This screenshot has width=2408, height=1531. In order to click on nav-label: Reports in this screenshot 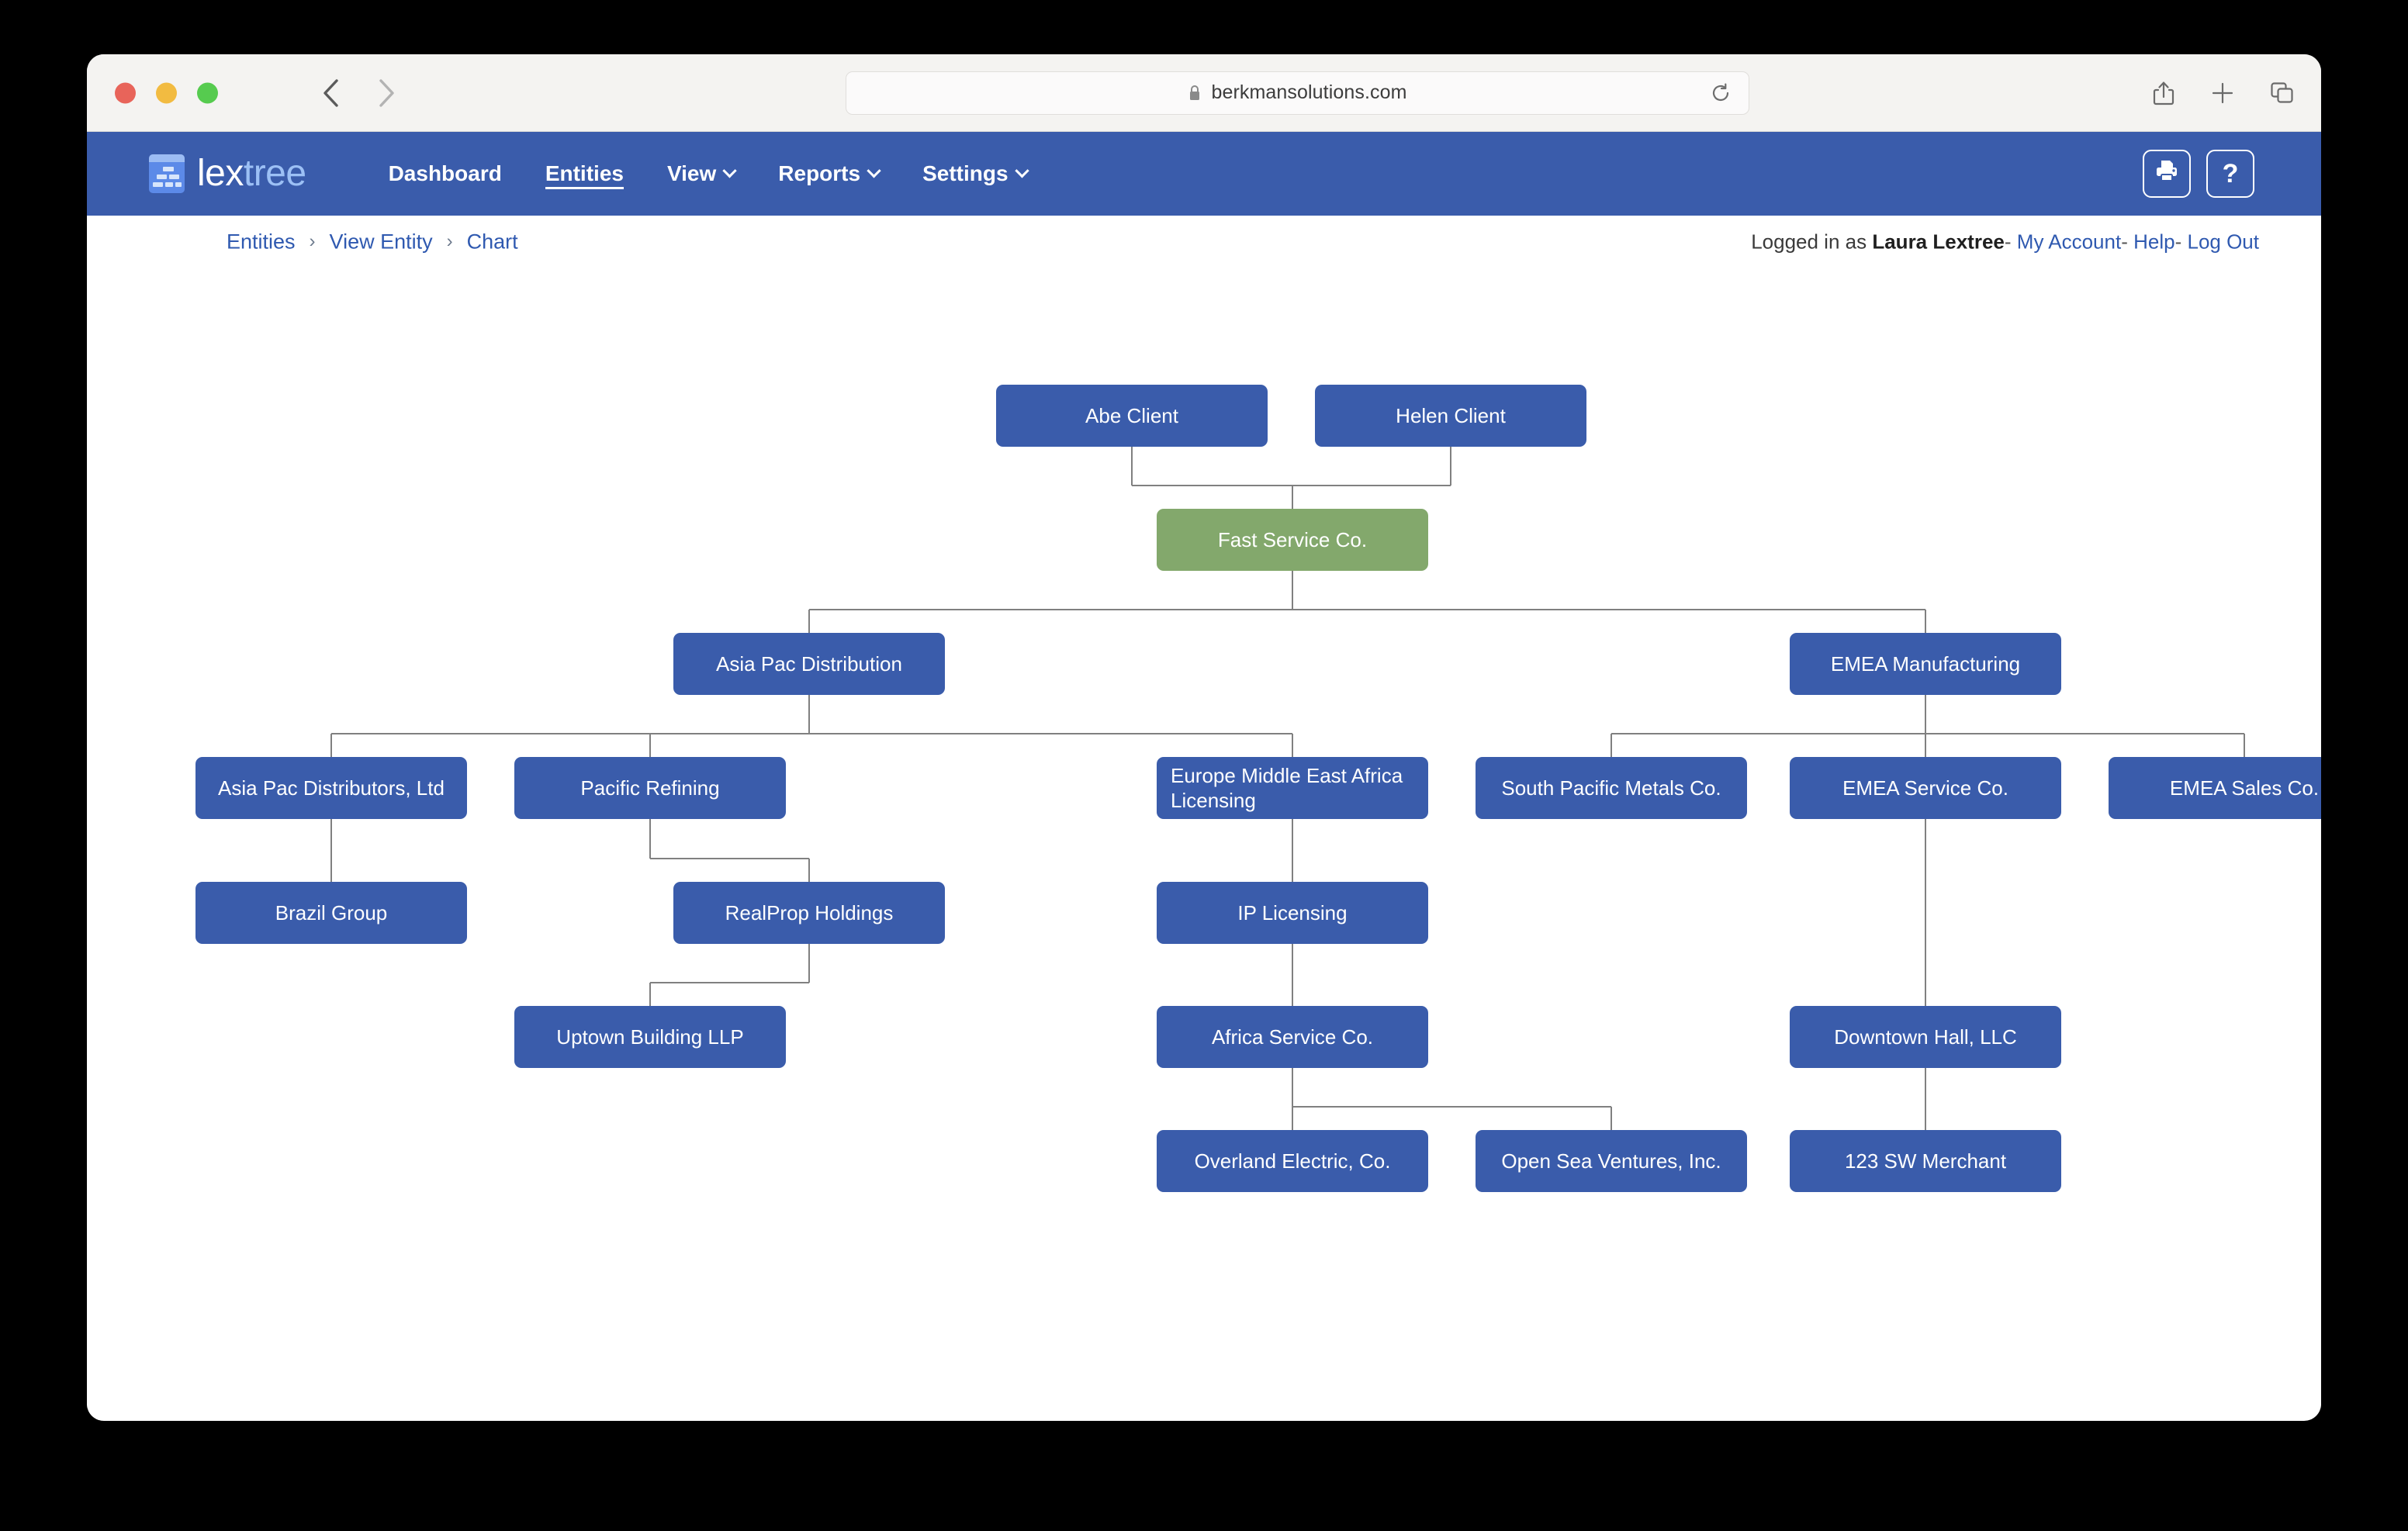, I will do `click(819, 173)`.